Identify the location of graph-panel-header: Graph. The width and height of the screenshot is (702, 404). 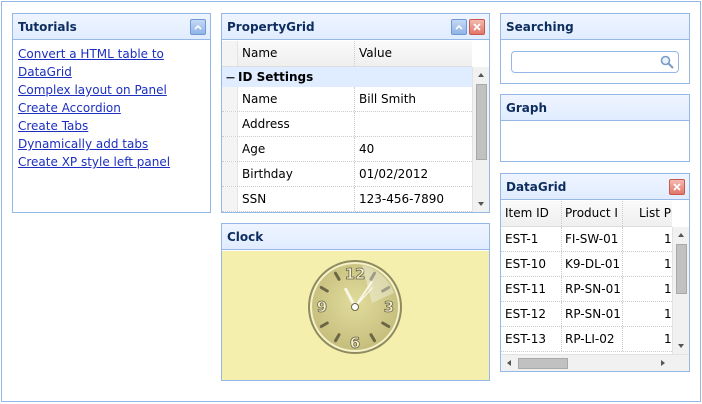
(595, 108).